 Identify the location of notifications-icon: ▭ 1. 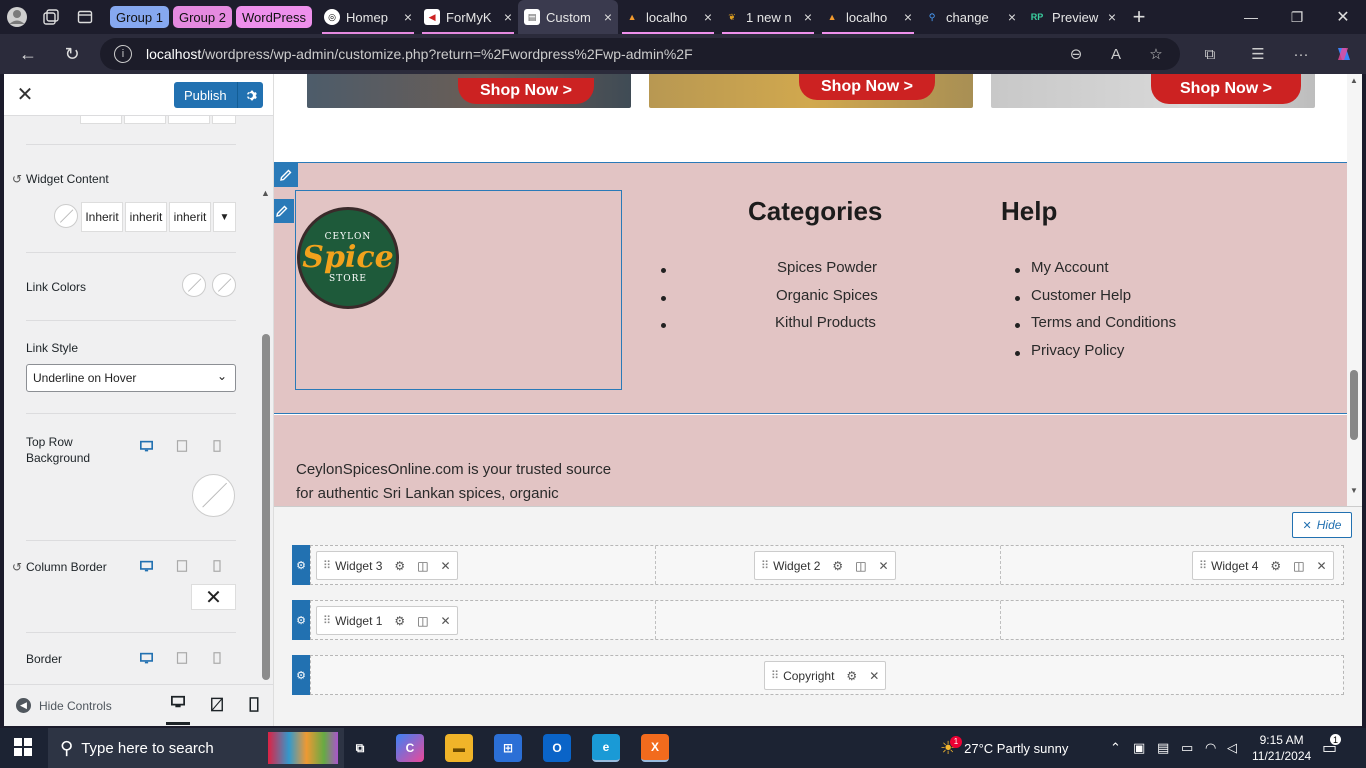
(1331, 748).